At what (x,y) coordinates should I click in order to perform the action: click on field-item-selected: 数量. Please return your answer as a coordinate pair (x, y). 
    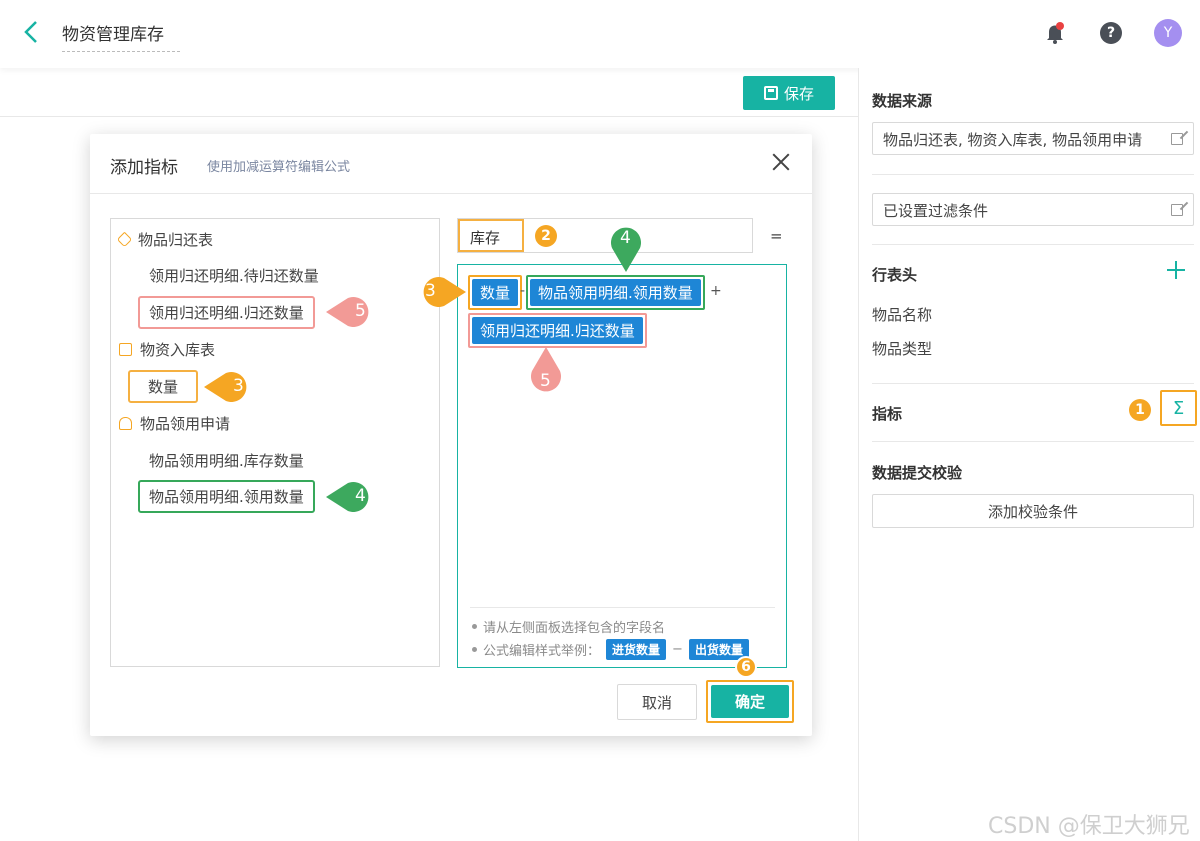
    Looking at the image, I should click on (163, 386).